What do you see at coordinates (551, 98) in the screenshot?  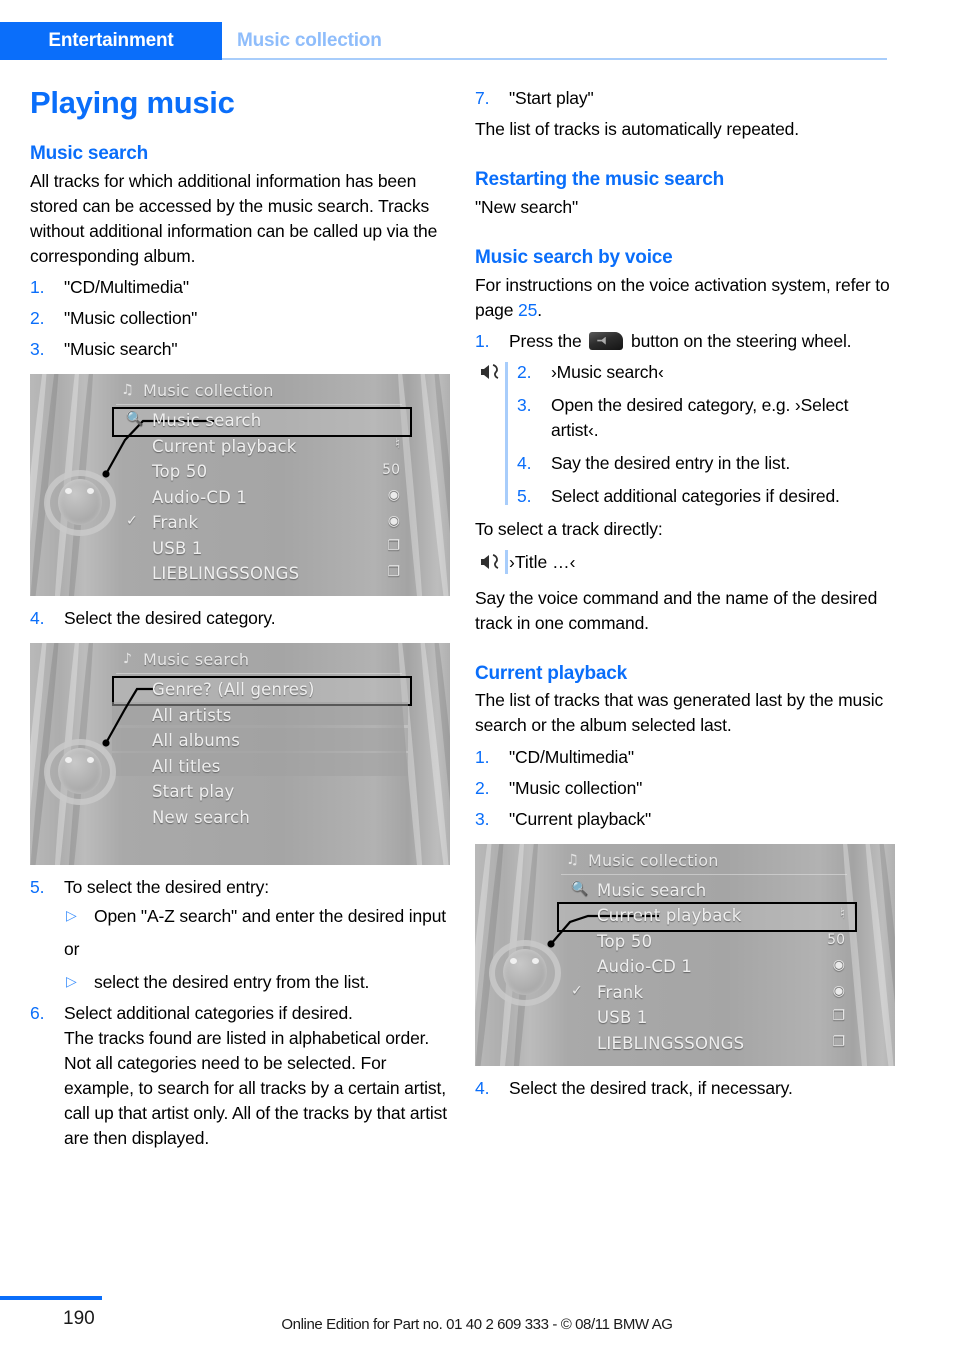 I see `step-text: "Start play"` at bounding box center [551, 98].